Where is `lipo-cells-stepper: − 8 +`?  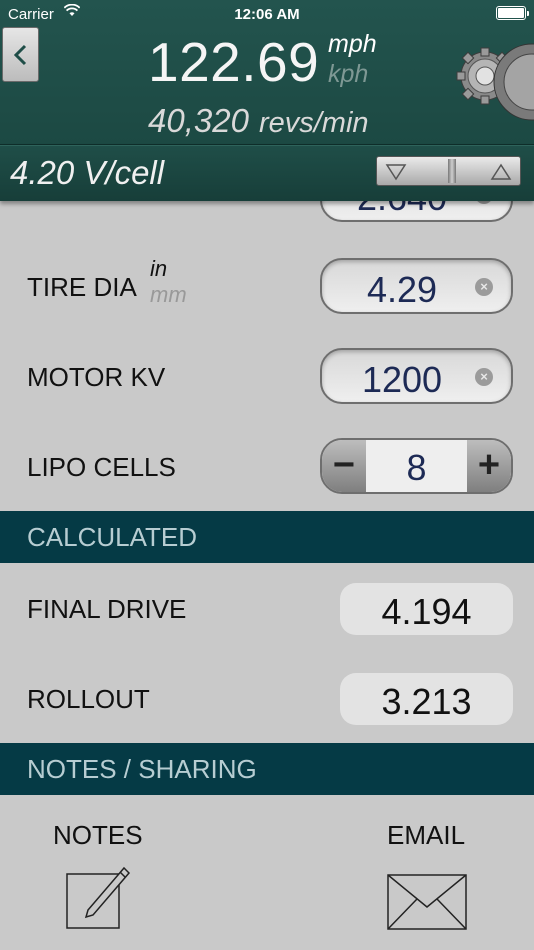 lipo-cells-stepper: − 8 + is located at coordinates (416, 466).